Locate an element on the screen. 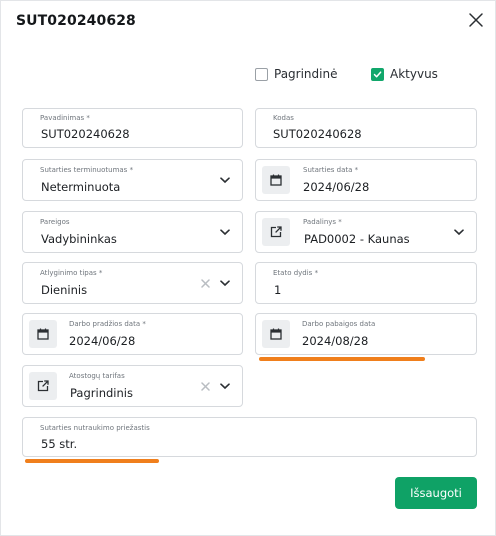  nutraukimo-priezastis-value: 55 str. is located at coordinates (59, 444).